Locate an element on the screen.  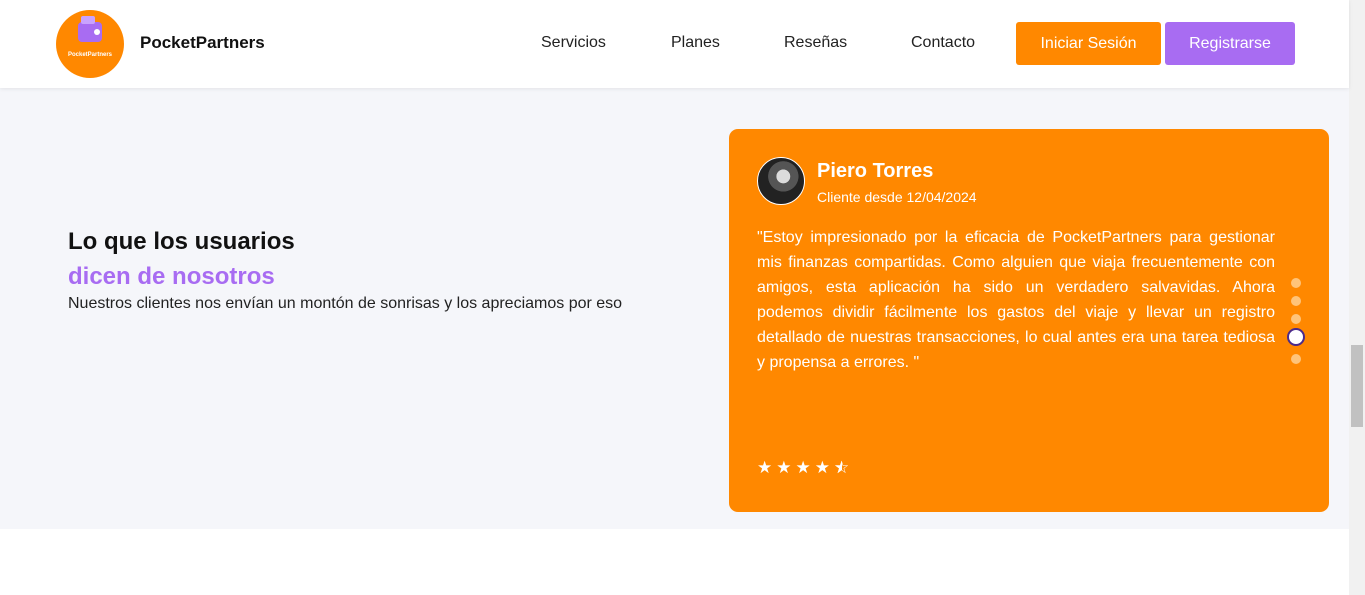
scrollbar is located at coordinates (1357, 297).